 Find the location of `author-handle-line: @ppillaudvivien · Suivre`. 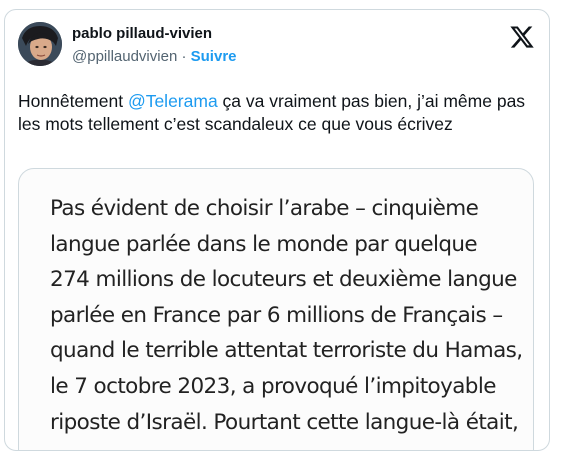

author-handle-line: @ppillaudvivien · Suivre is located at coordinates (154, 56).